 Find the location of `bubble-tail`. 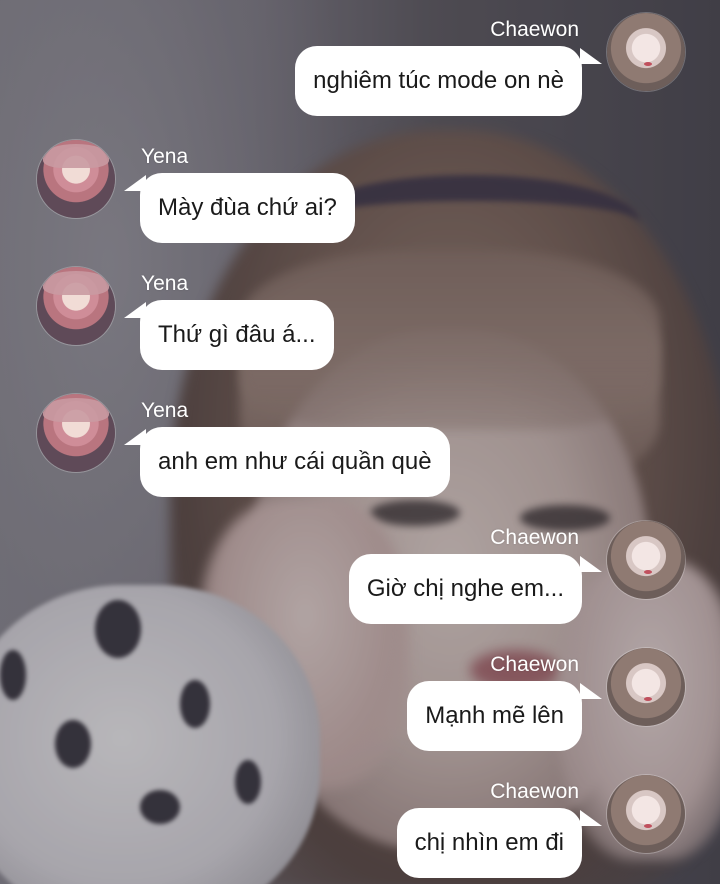

bubble-tail is located at coordinates (591, 818).